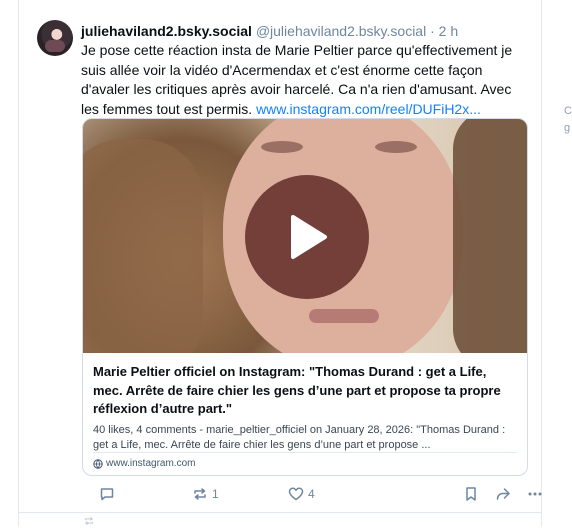 This screenshot has width=572, height=529. I want to click on card-source: www.instagram.com, so click(144, 464).